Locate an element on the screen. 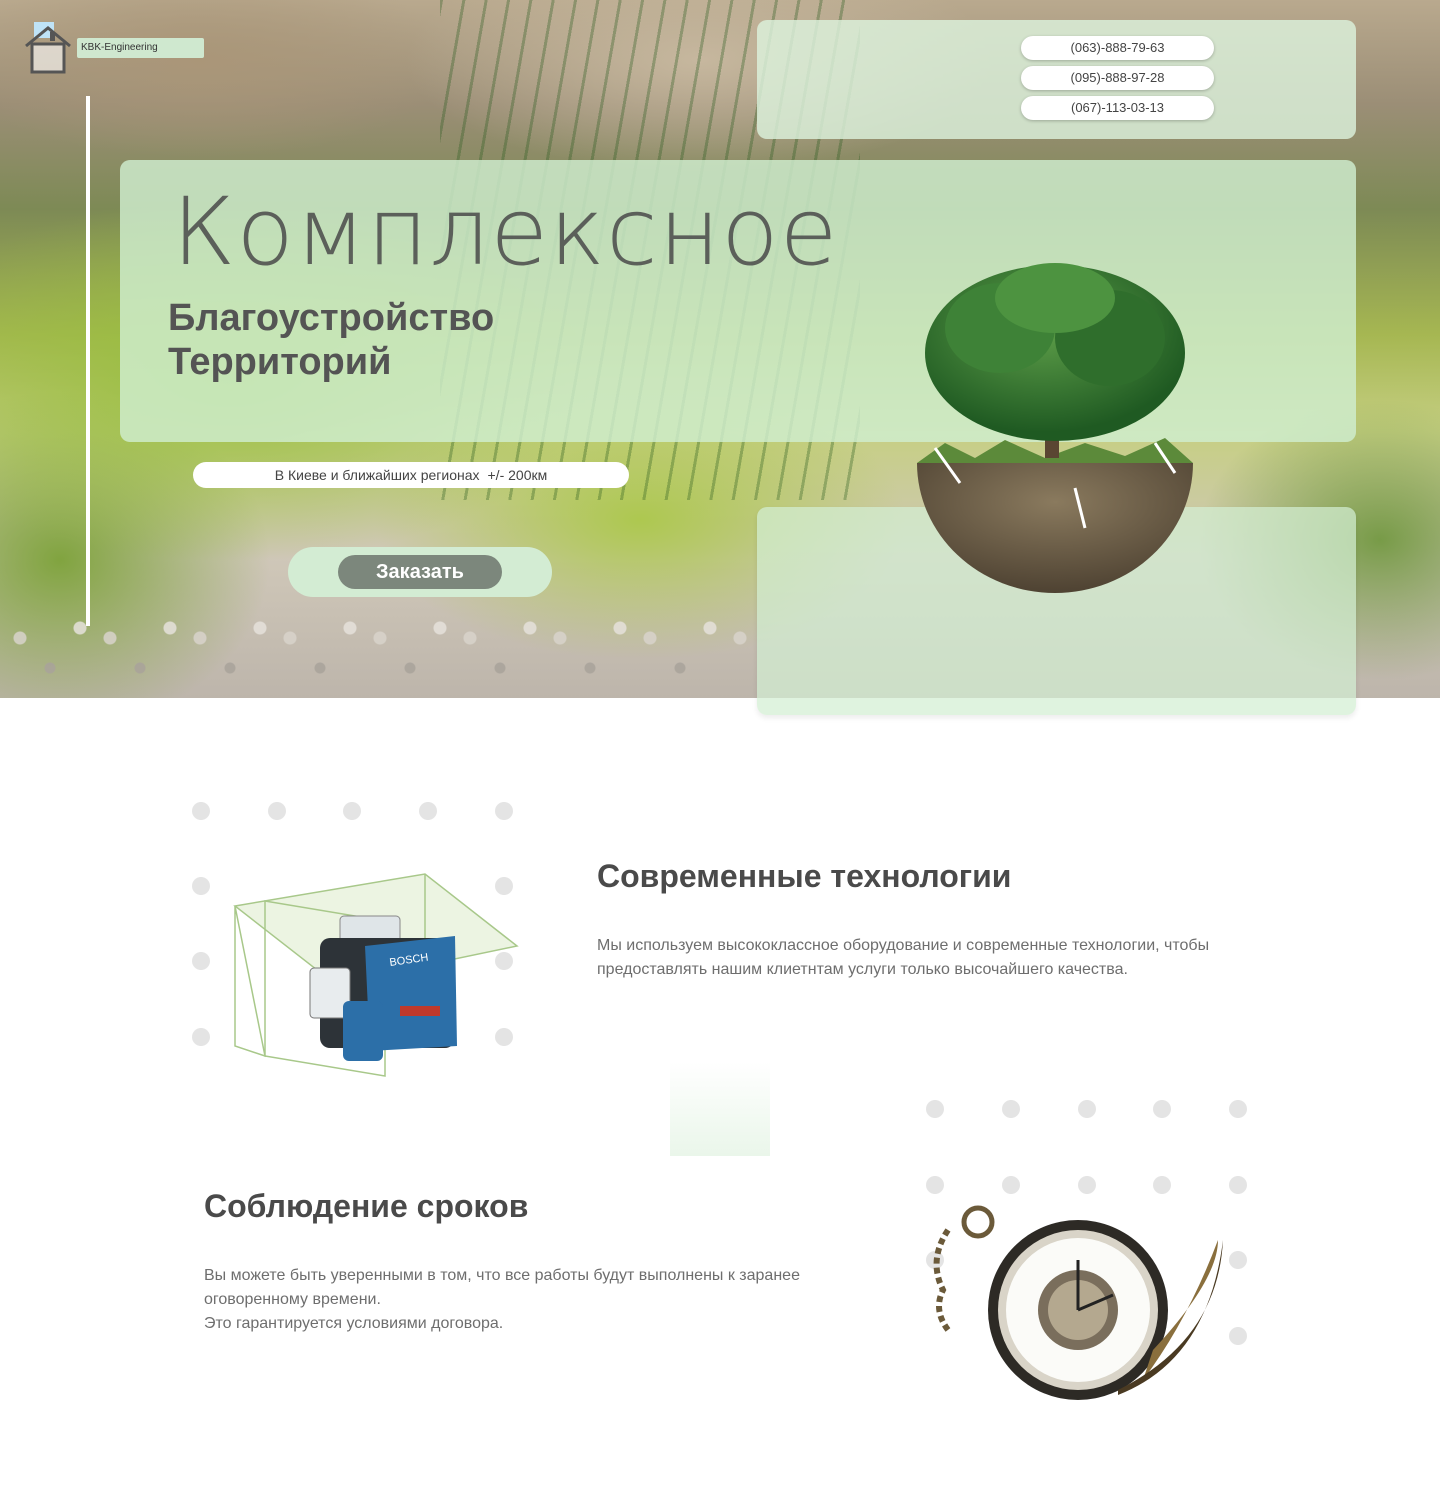  headline-bold: Благоустройство Территорий is located at coordinates (331, 340).